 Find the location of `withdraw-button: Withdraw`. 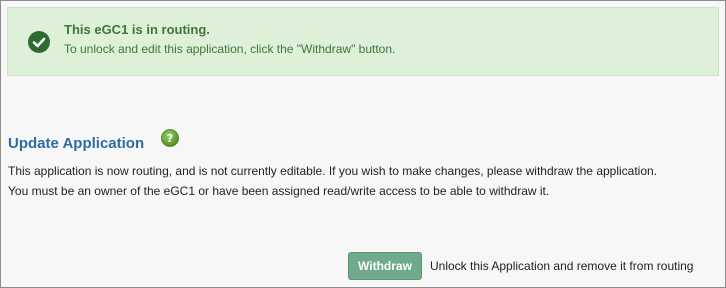

withdraw-button: Withdraw is located at coordinates (385, 266).